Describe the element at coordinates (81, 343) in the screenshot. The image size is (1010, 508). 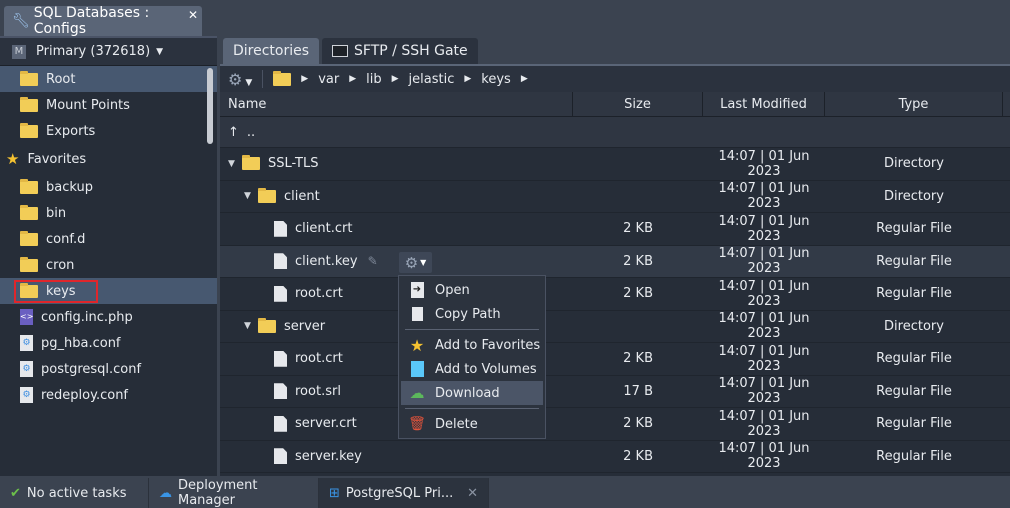
I see `favorite-label: pg_hba.conf` at that location.